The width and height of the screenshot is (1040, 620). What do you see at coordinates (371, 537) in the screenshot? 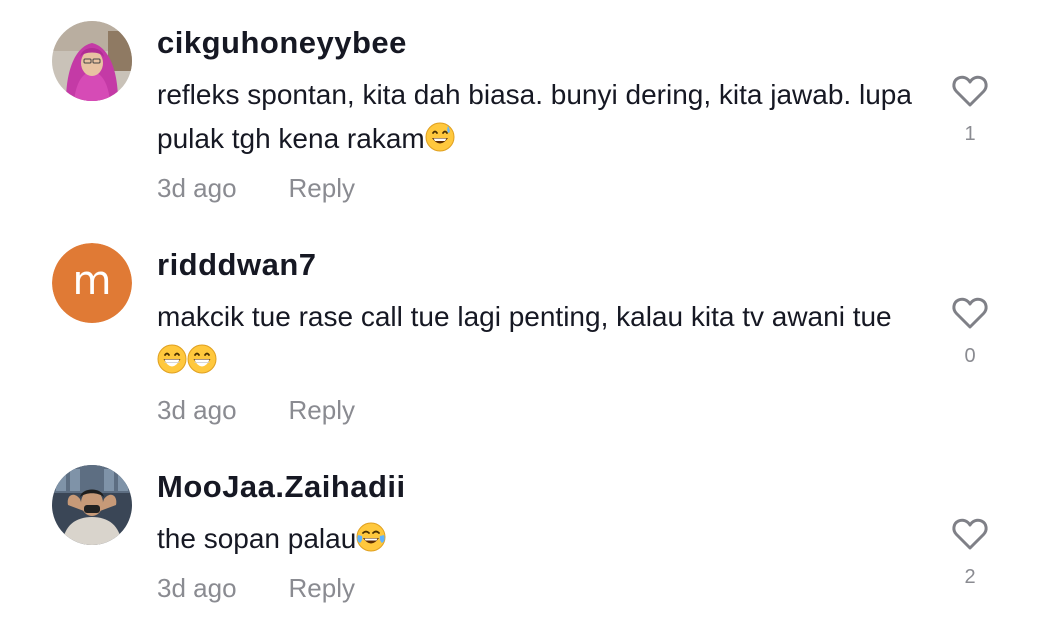
I see `tears-of-joy-emoji-icon` at bounding box center [371, 537].